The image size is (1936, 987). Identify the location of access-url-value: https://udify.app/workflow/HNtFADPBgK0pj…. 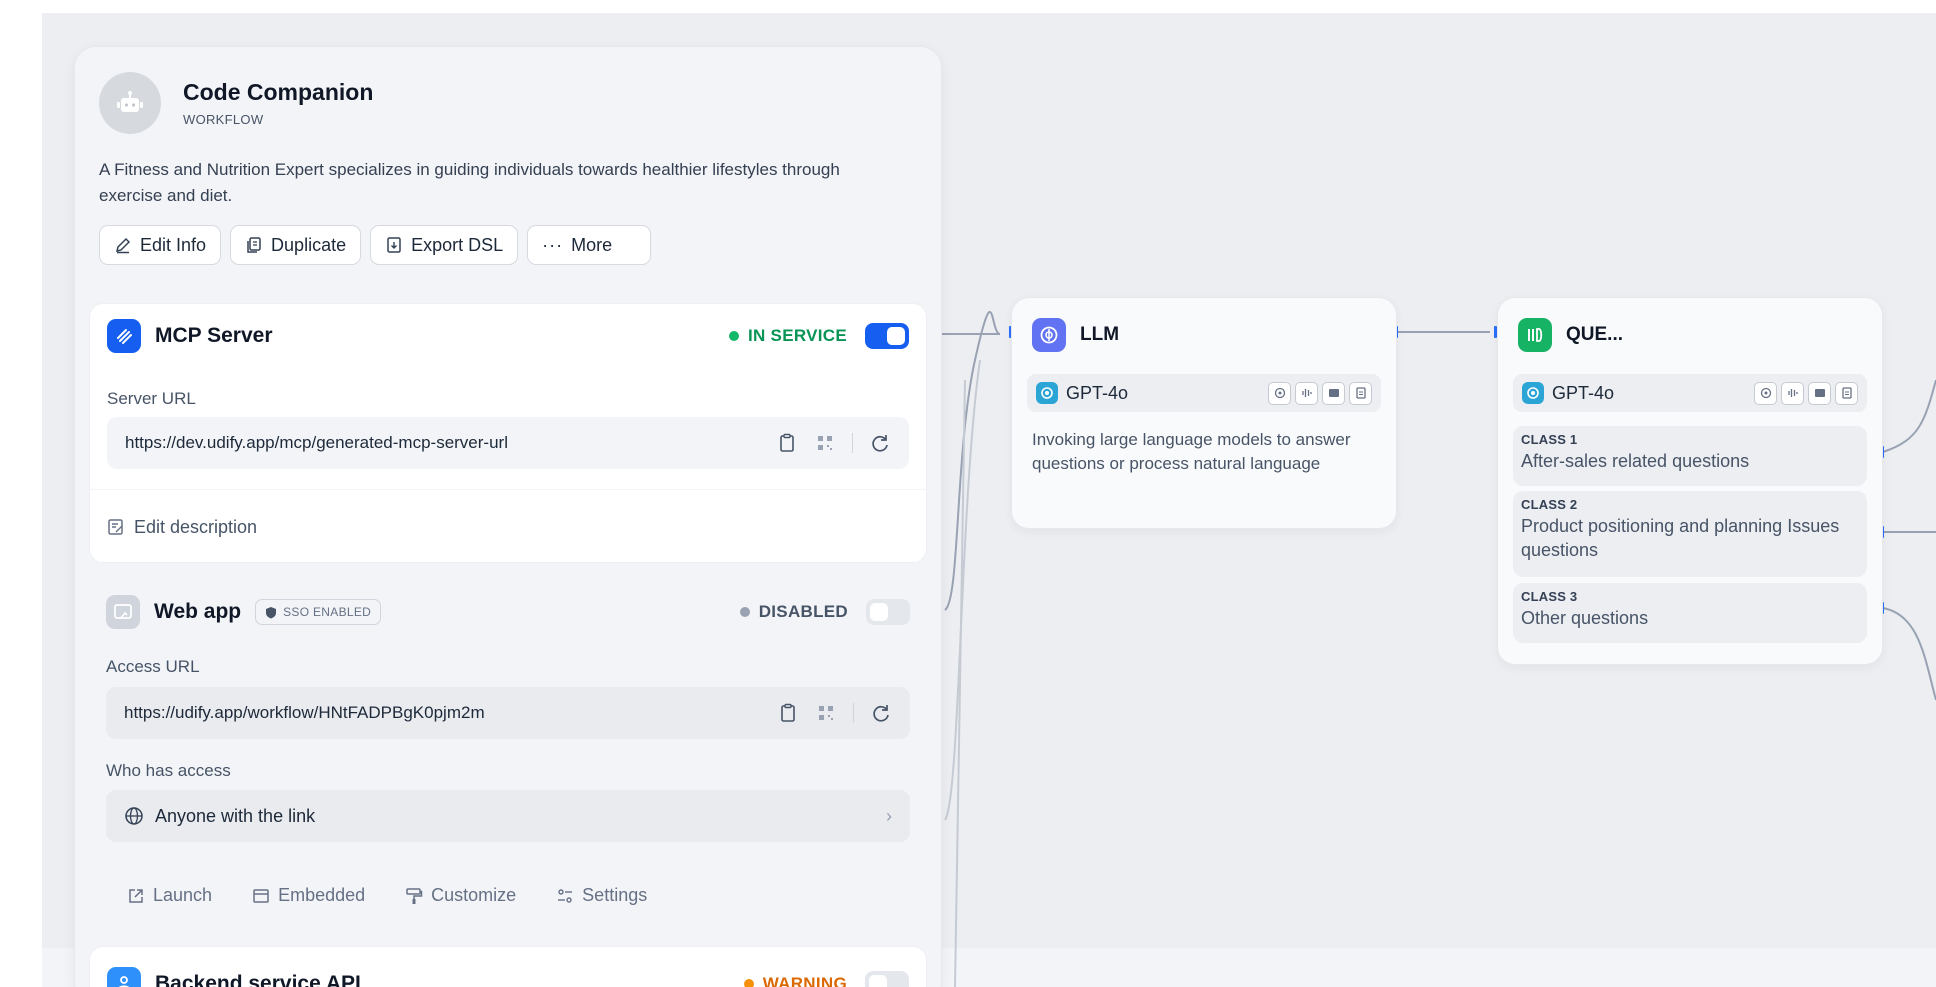
(304, 712).